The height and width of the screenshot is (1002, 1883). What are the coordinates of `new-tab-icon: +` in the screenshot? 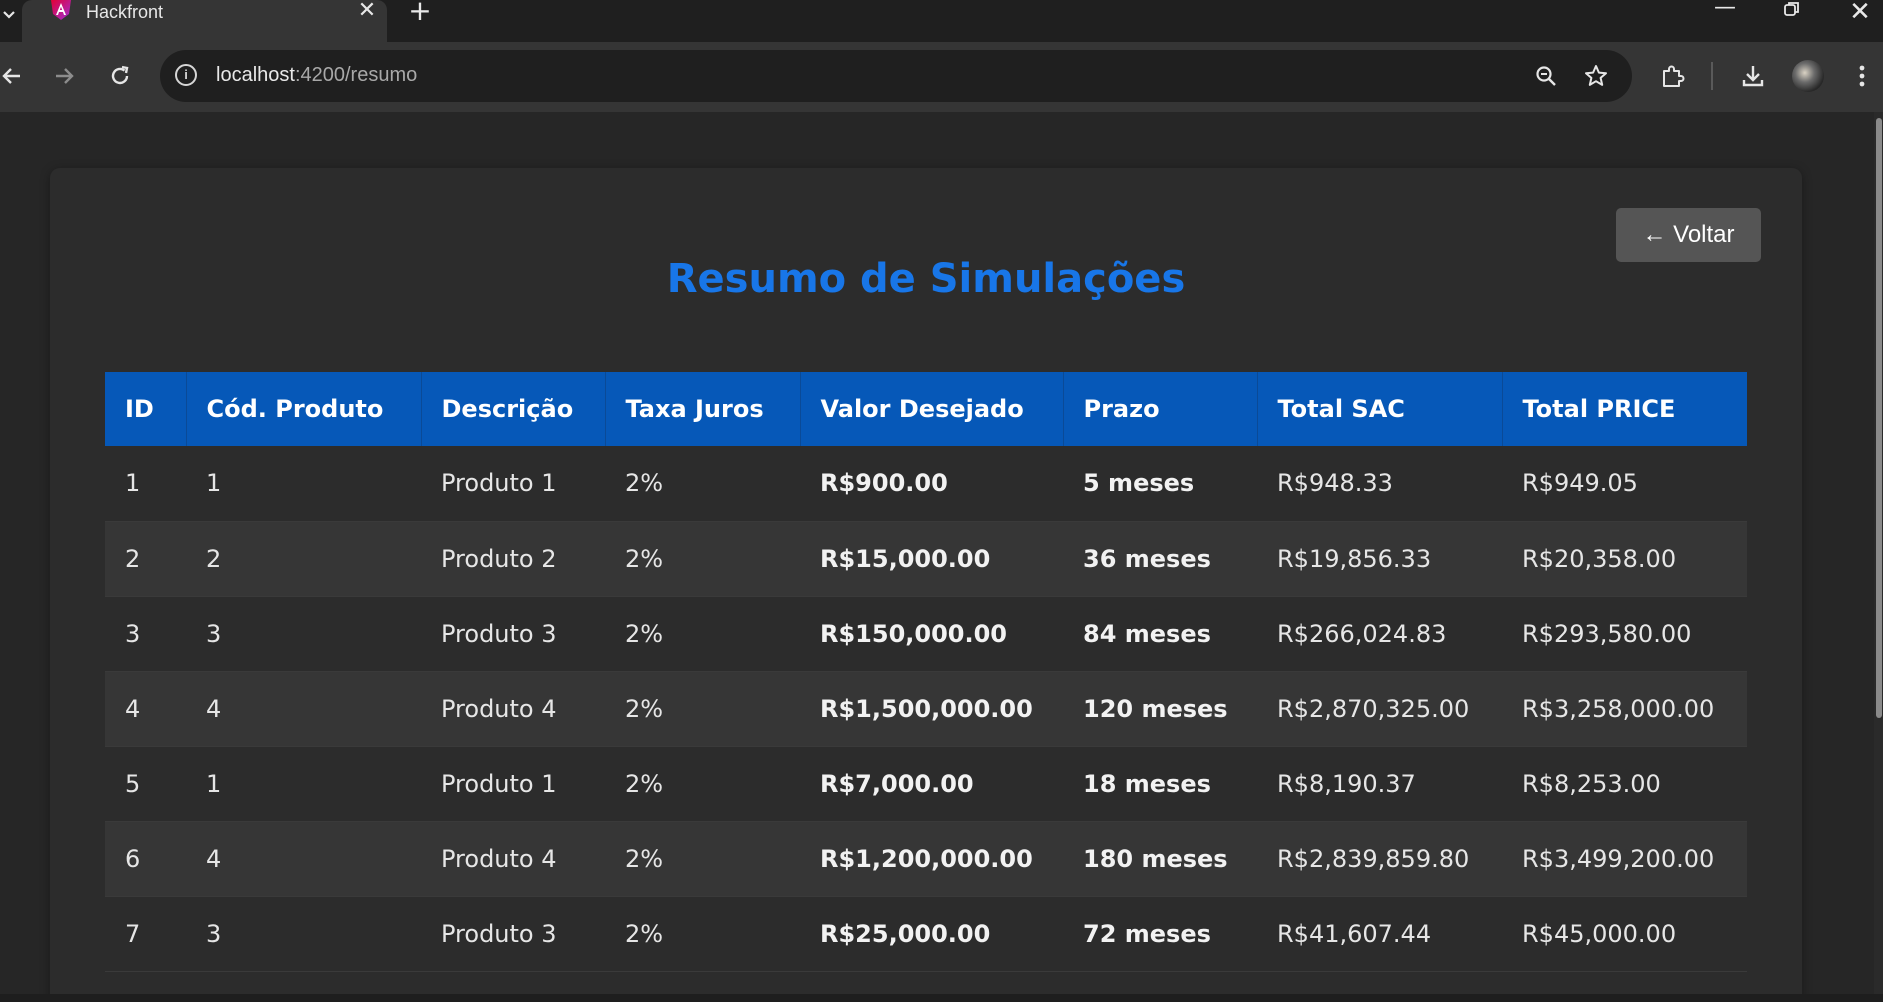 It's located at (420, 12).